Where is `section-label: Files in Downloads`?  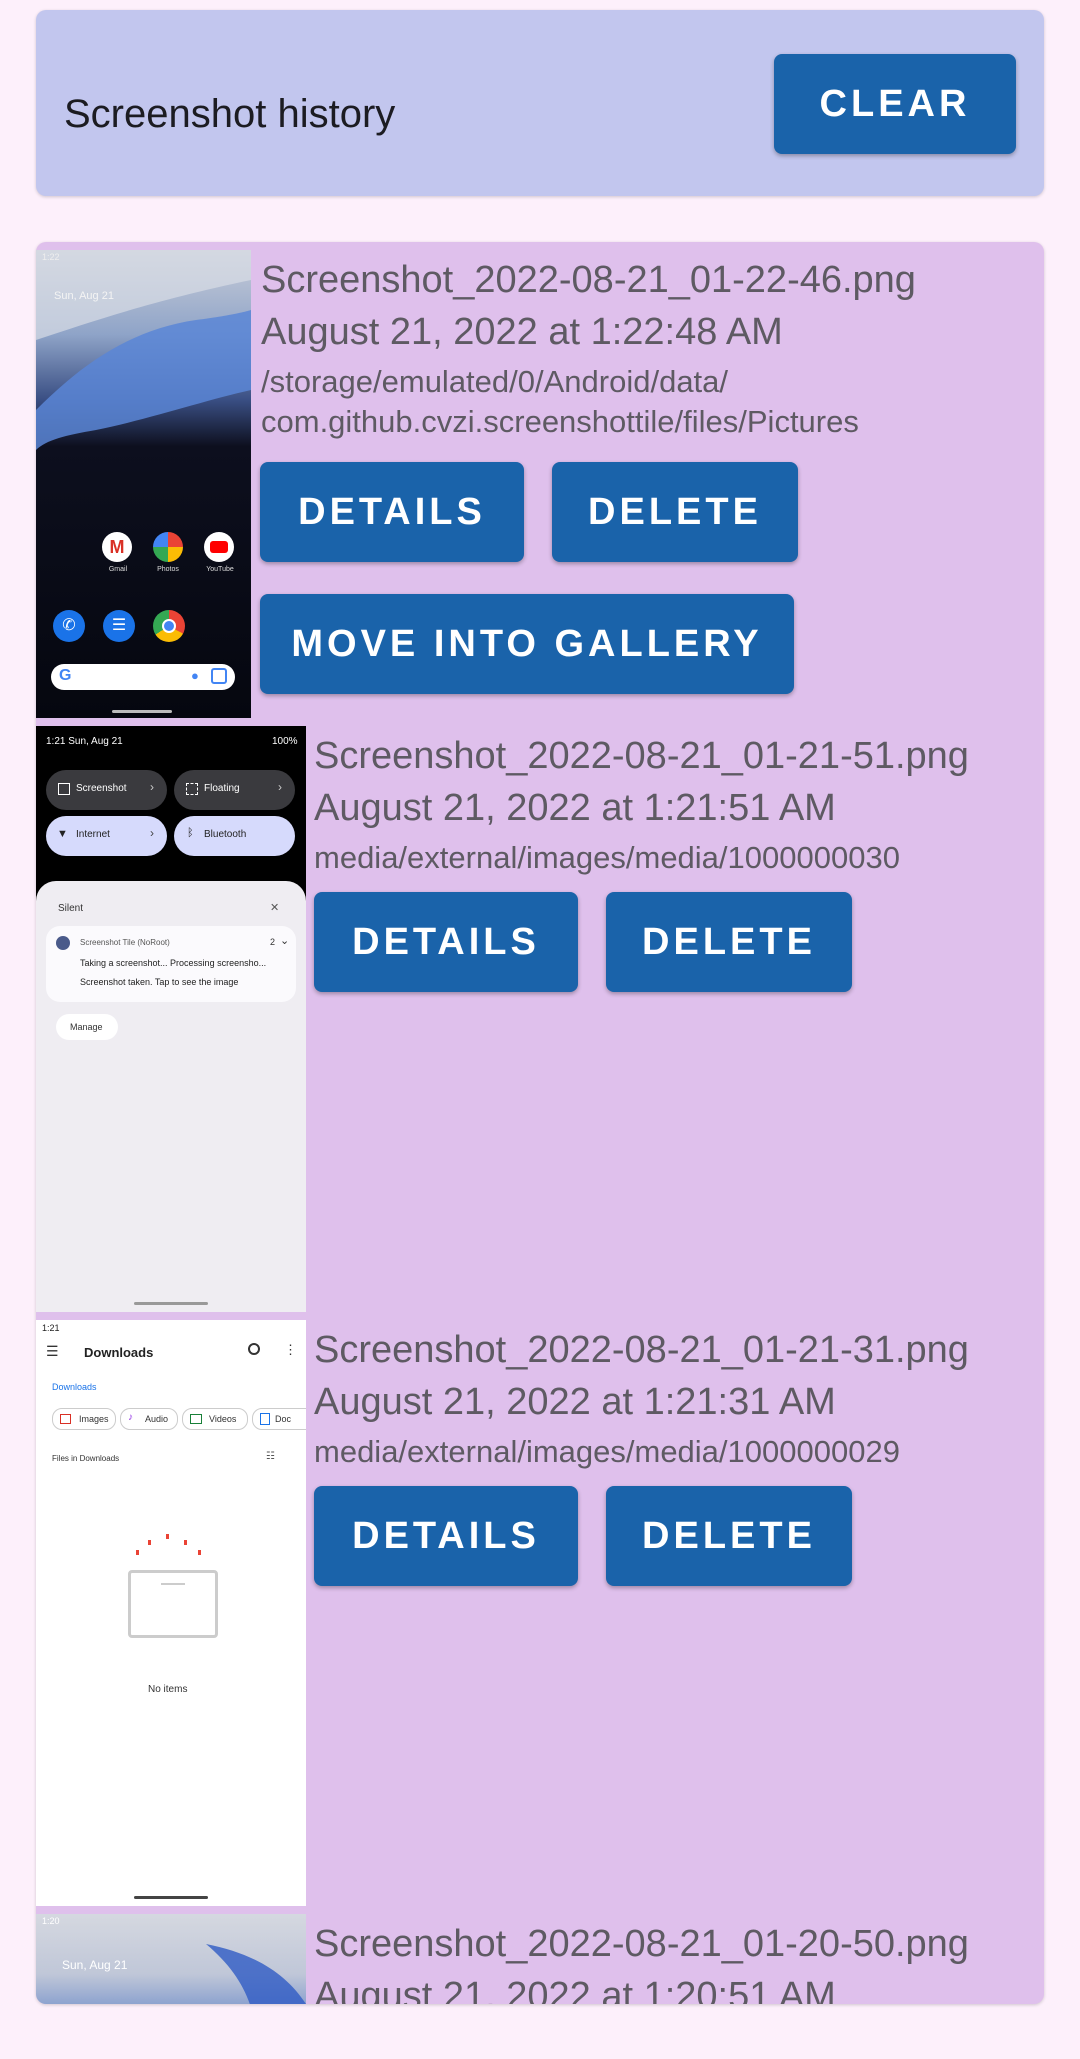 section-label: Files in Downloads is located at coordinates (86, 1458).